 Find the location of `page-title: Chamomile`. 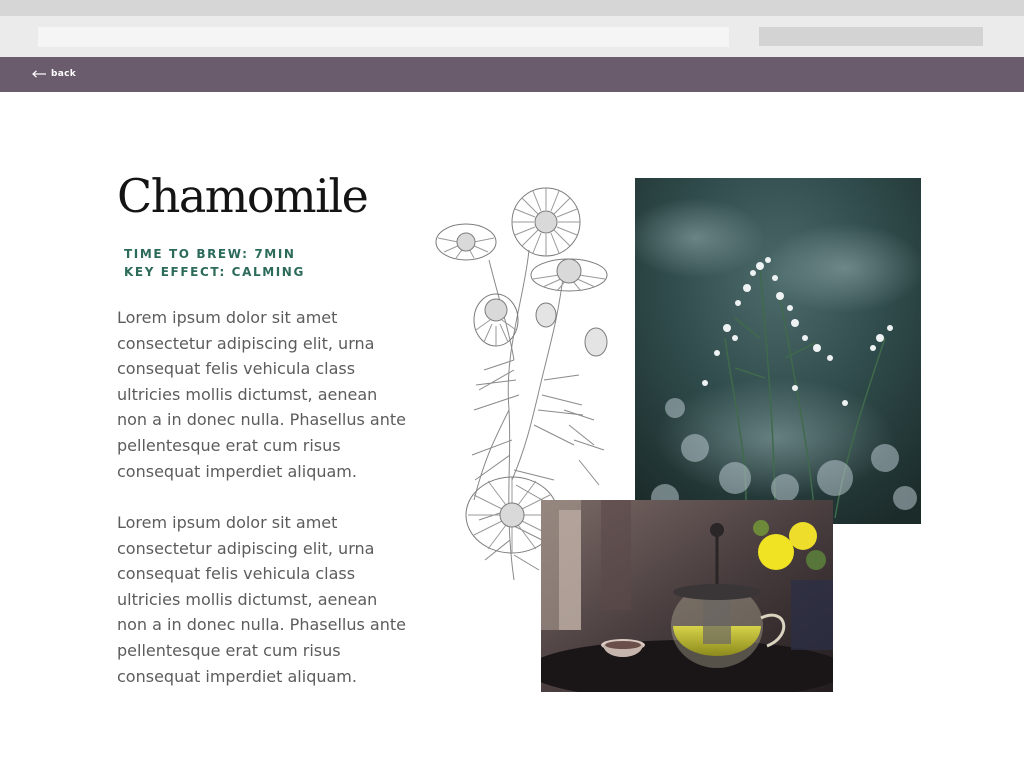

page-title: Chamomile is located at coordinates (243, 196).